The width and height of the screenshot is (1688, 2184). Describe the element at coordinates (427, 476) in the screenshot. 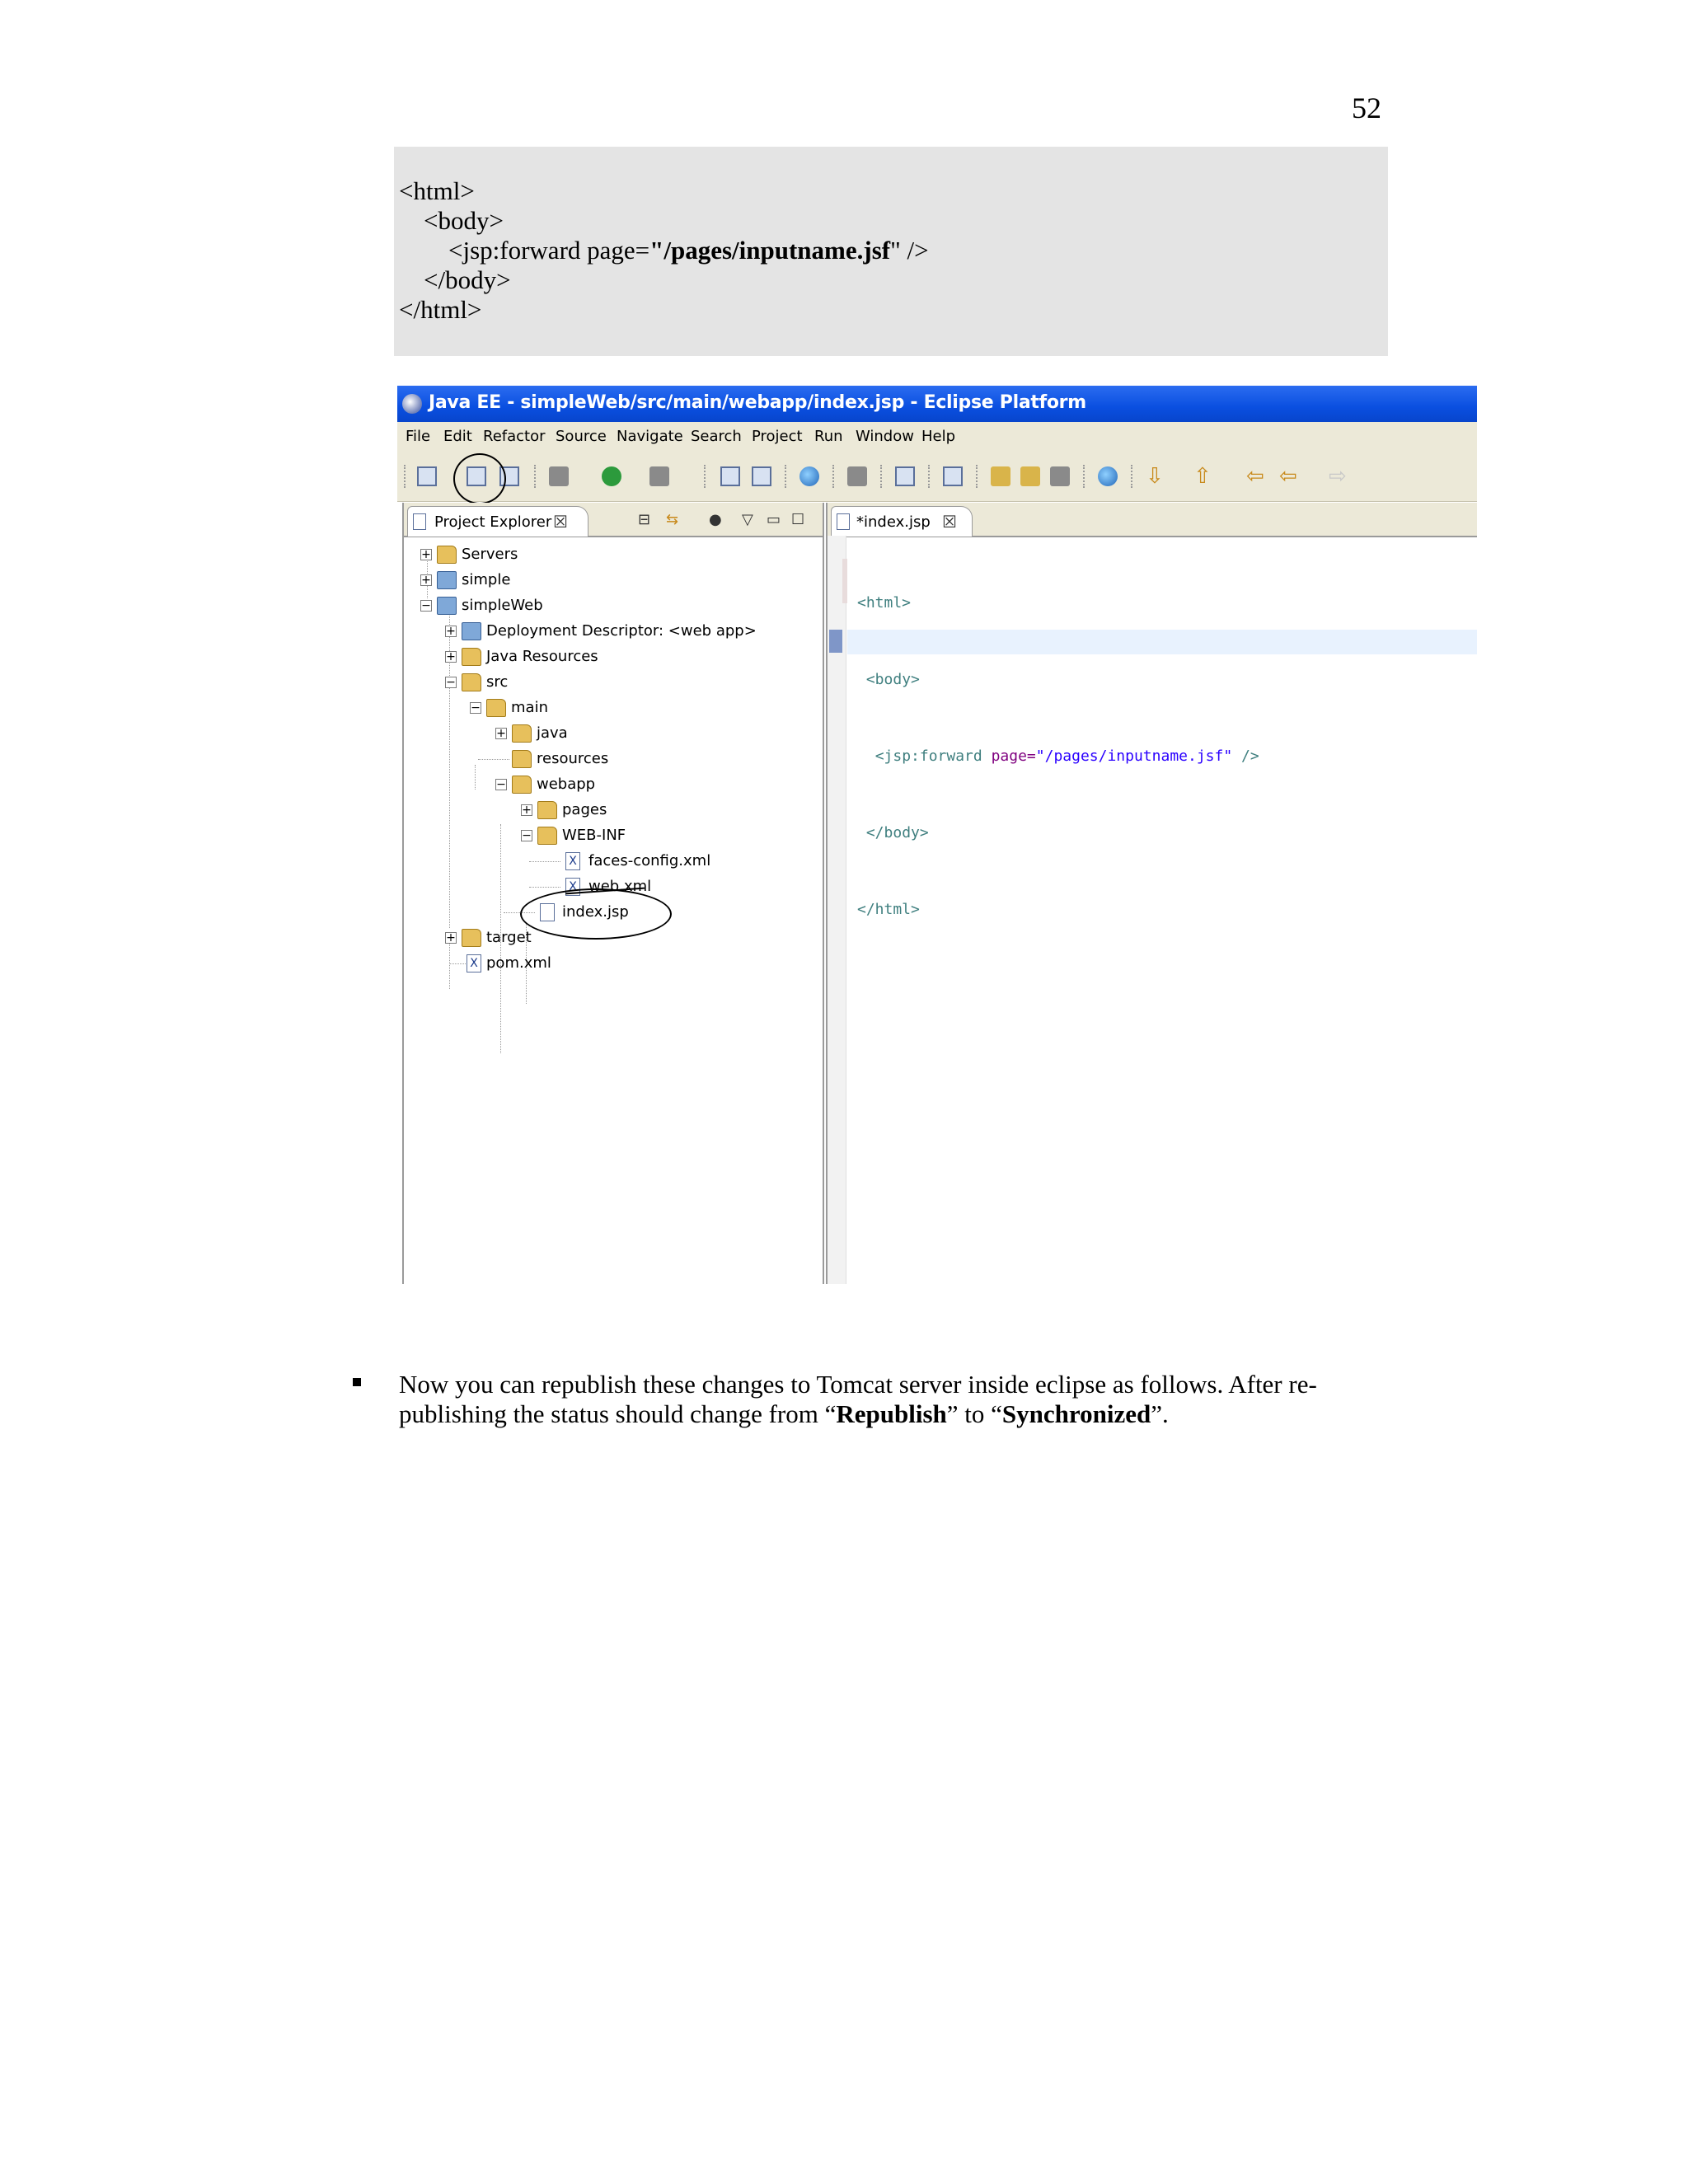

I see `new-icon` at that location.